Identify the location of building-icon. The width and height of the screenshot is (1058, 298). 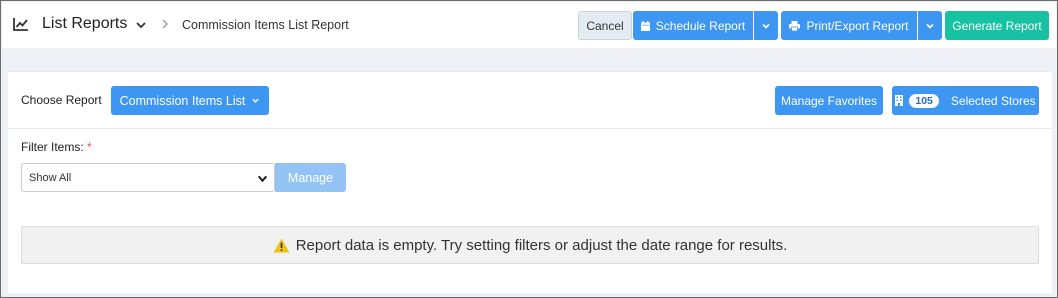
(899, 100).